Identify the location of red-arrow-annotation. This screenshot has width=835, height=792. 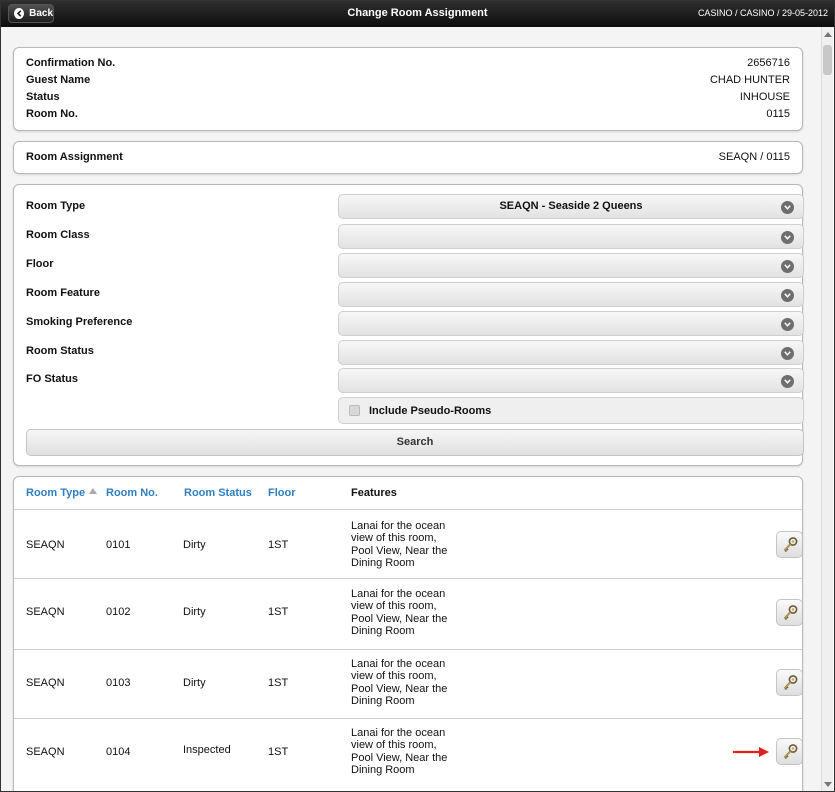
(751, 752).